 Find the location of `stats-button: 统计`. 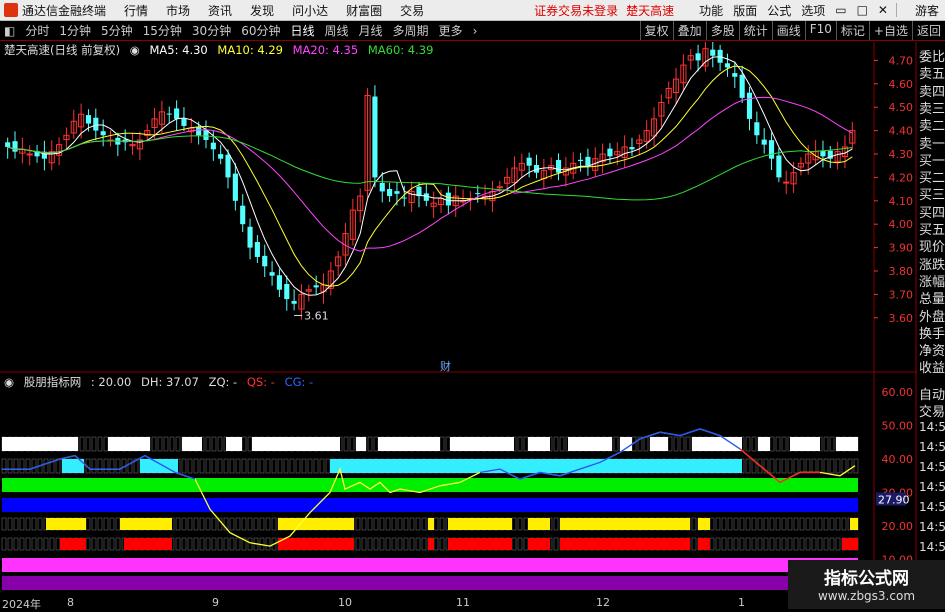

stats-button: 统计 is located at coordinates (755, 30).